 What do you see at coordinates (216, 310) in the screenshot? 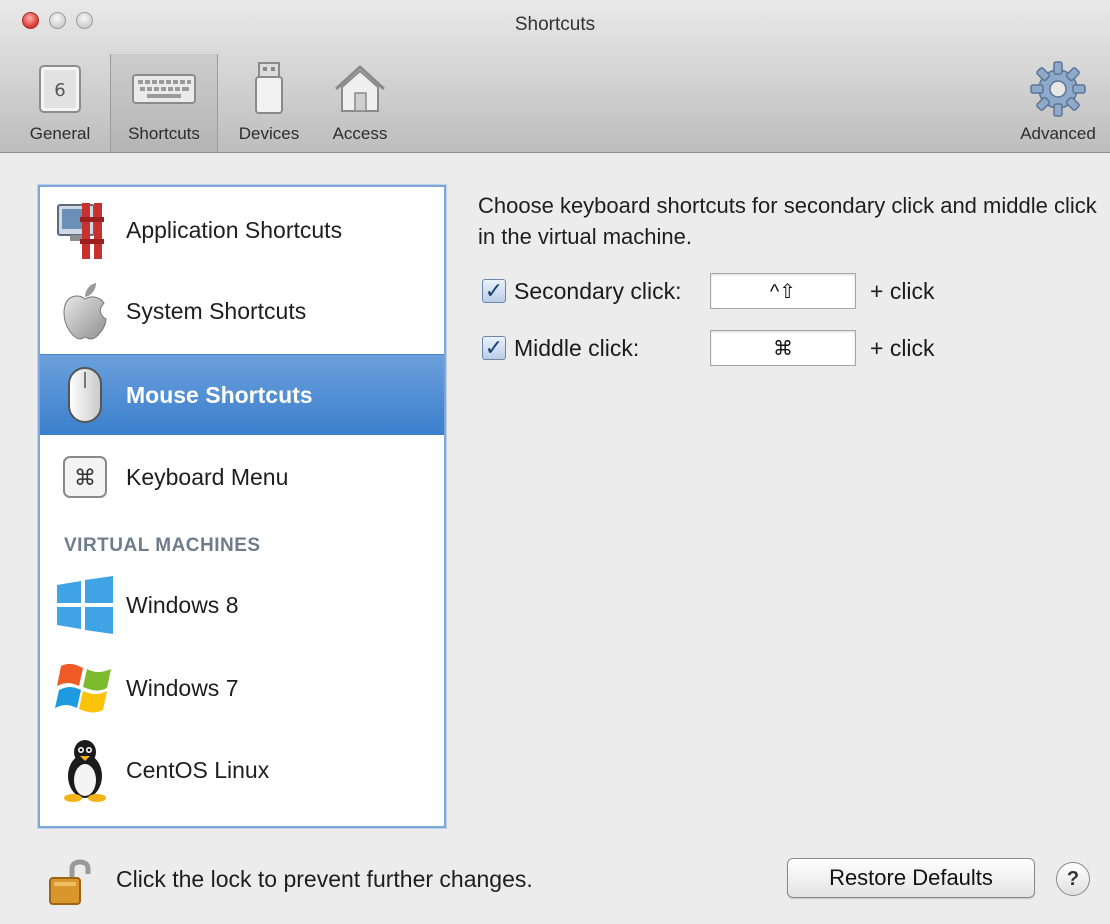
I see `sidebar-item-label: System Shortcuts` at bounding box center [216, 310].